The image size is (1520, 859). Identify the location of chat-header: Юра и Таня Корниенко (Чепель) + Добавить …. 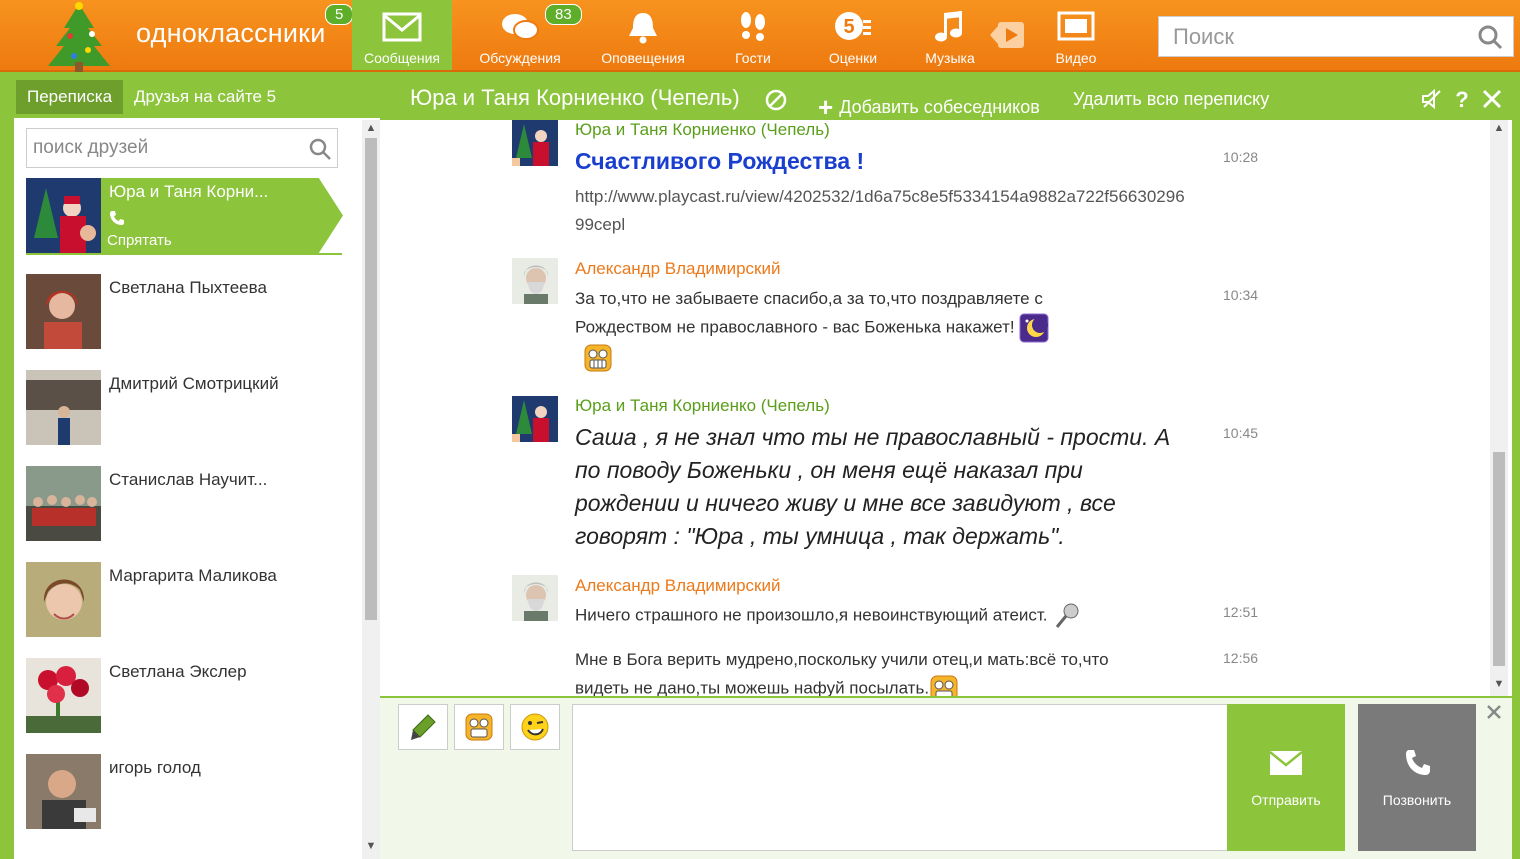
(946, 101).